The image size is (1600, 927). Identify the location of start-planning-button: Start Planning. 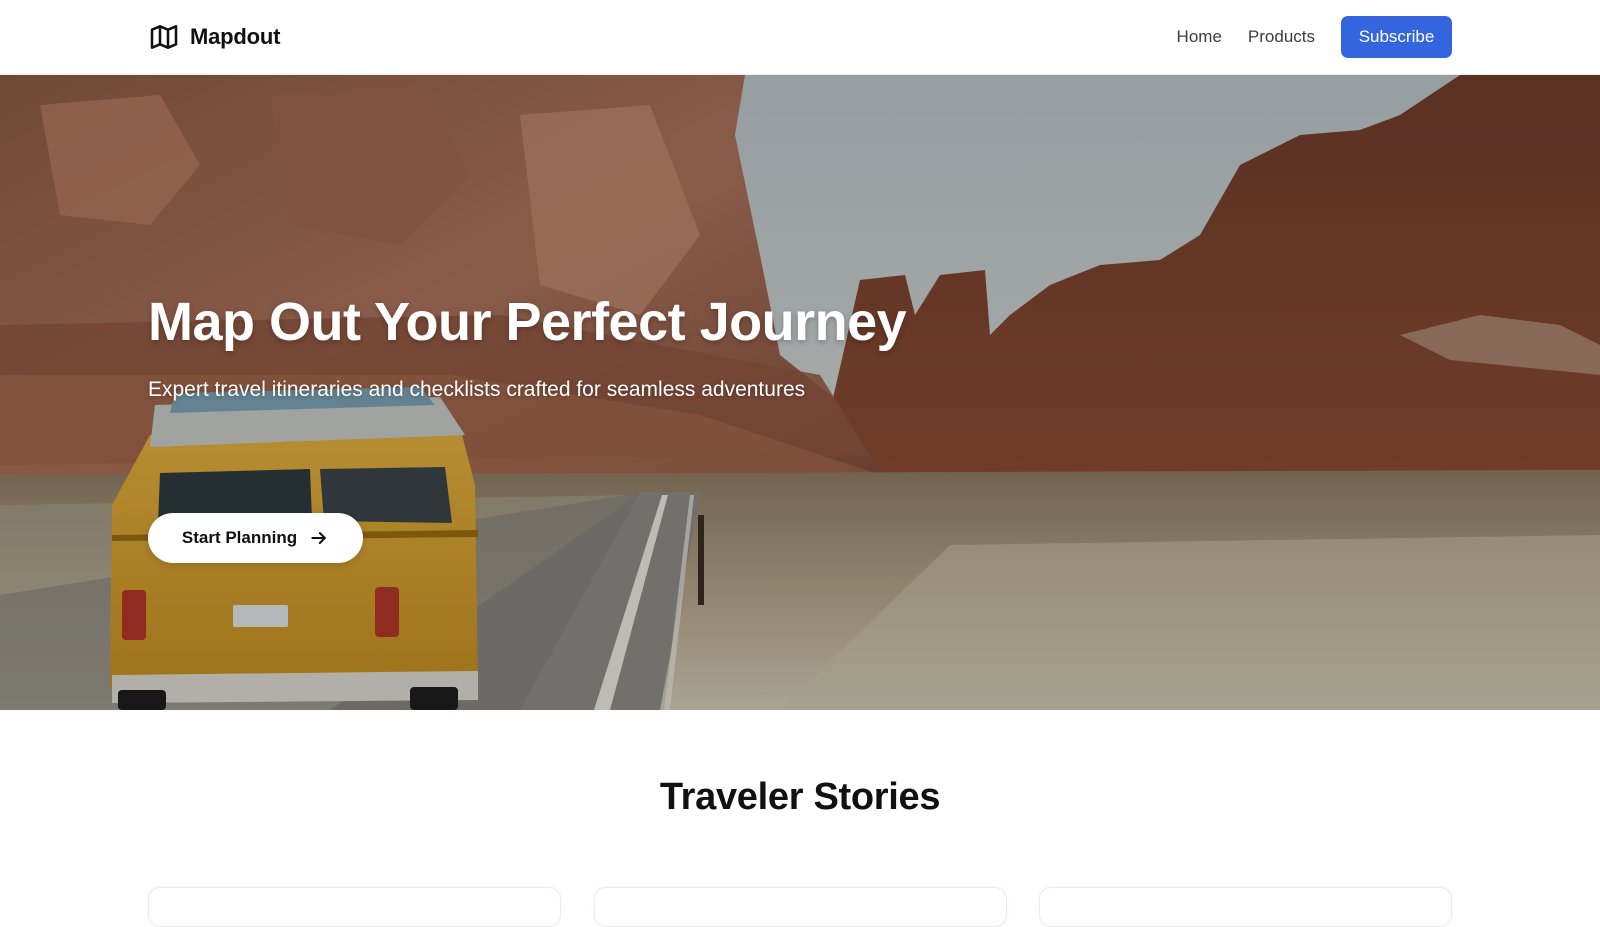
(255, 538).